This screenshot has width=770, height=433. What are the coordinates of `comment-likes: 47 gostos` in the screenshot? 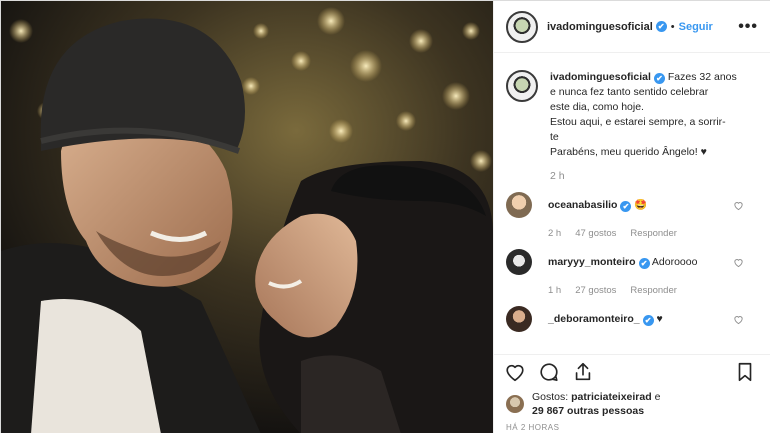 It's located at (595, 233).